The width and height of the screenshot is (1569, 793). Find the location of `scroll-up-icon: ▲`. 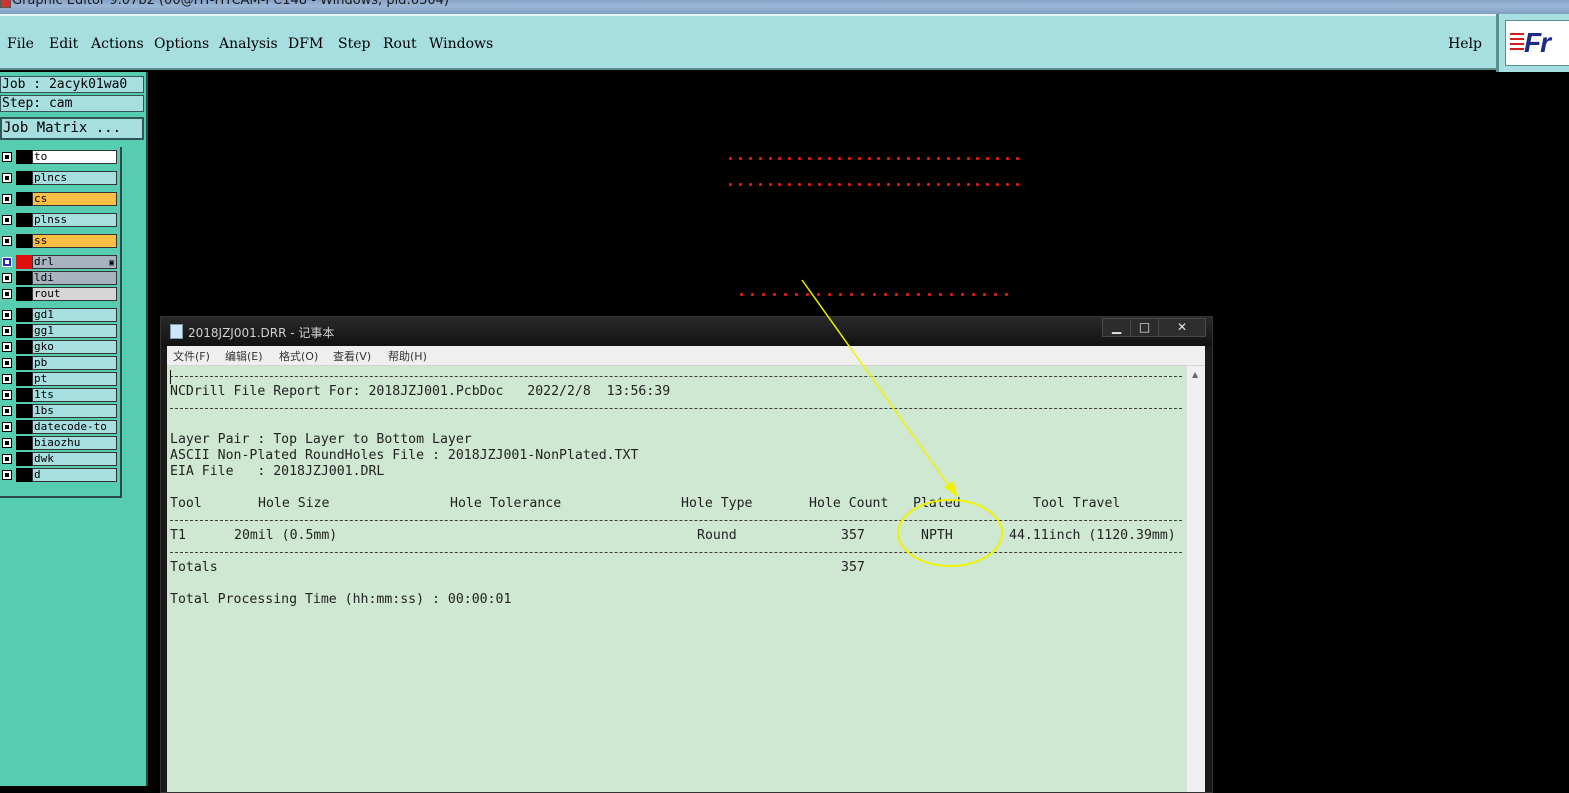

scroll-up-icon: ▲ is located at coordinates (1195, 374).